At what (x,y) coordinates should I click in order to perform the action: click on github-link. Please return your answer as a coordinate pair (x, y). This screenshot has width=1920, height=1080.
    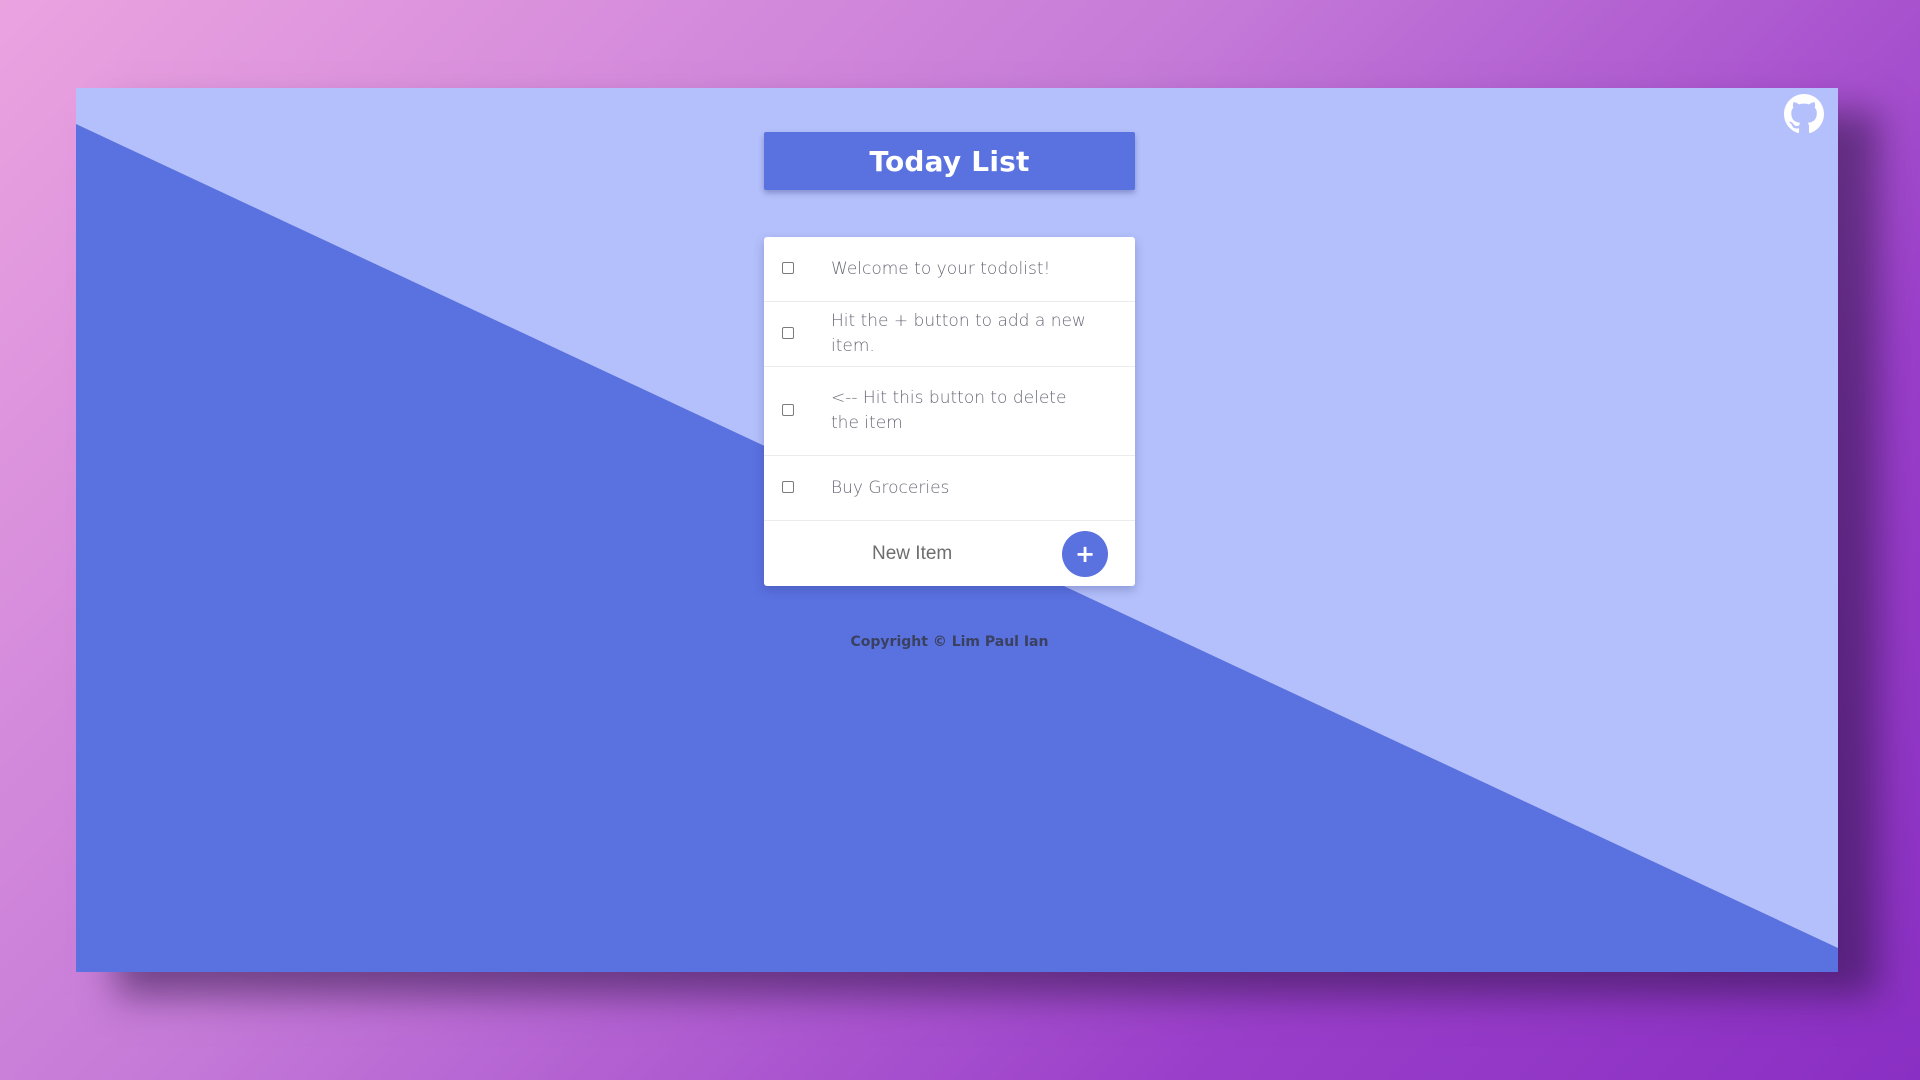
    Looking at the image, I should click on (1804, 114).